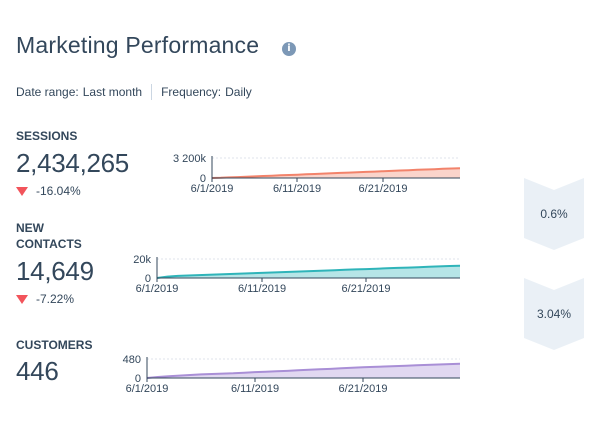 Image resolution: width=600 pixels, height=447 pixels. I want to click on customers-value: 446, so click(37, 371).